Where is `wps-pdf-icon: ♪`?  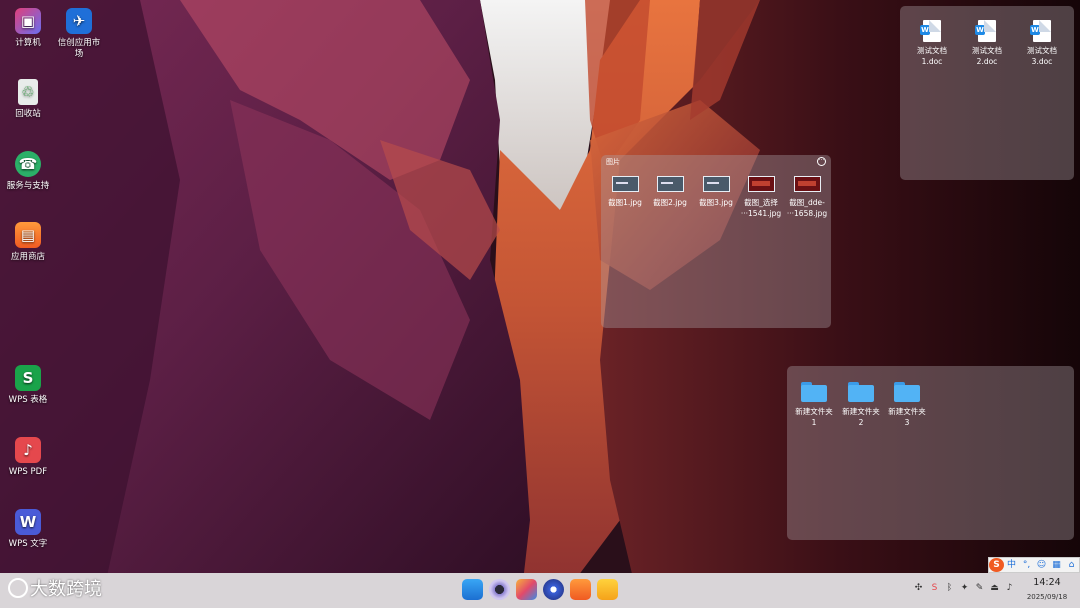
wps-pdf-icon: ♪ is located at coordinates (28, 450).